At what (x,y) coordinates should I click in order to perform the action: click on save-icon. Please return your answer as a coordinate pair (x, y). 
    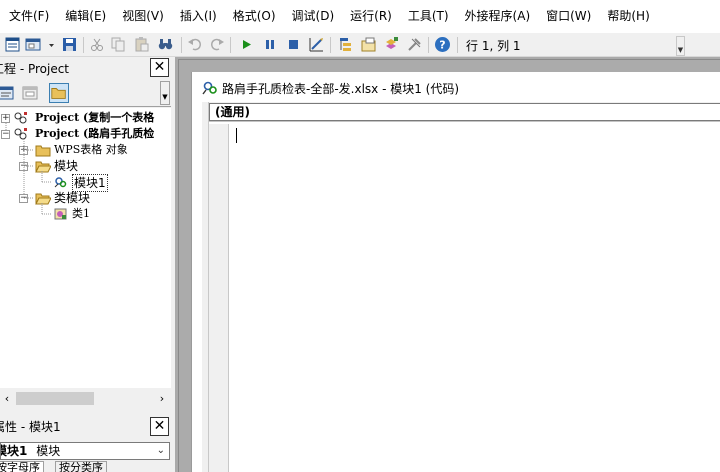
    Looking at the image, I should click on (69, 44).